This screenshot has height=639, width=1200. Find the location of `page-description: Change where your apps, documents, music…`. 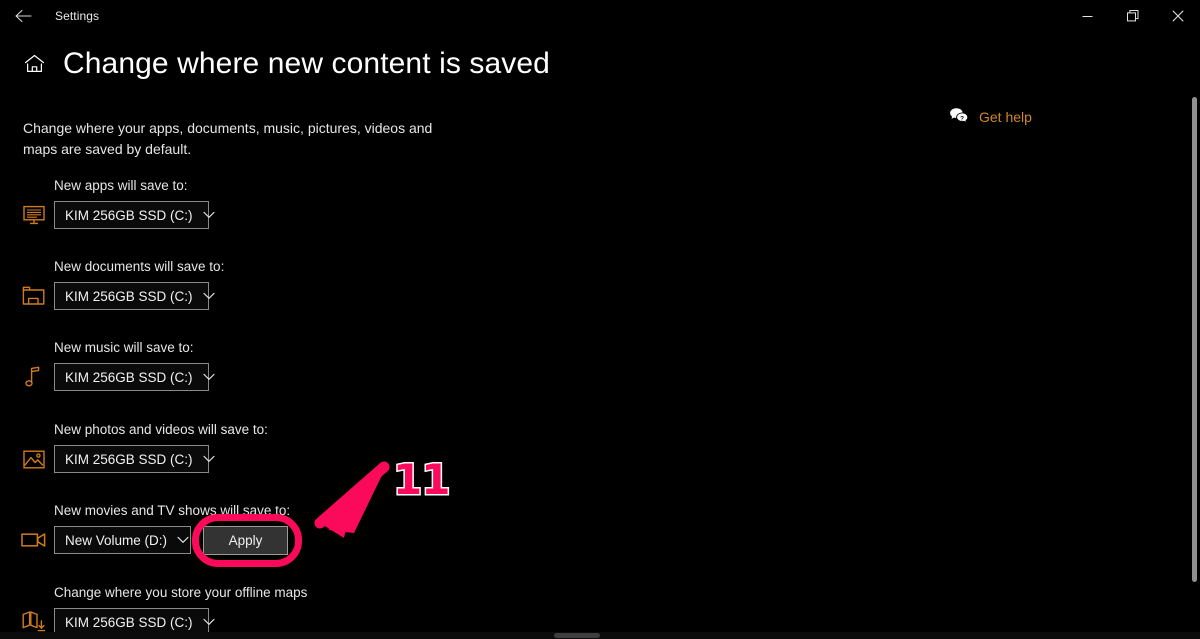

page-description: Change where your apps, documents, music… is located at coordinates (228, 138).